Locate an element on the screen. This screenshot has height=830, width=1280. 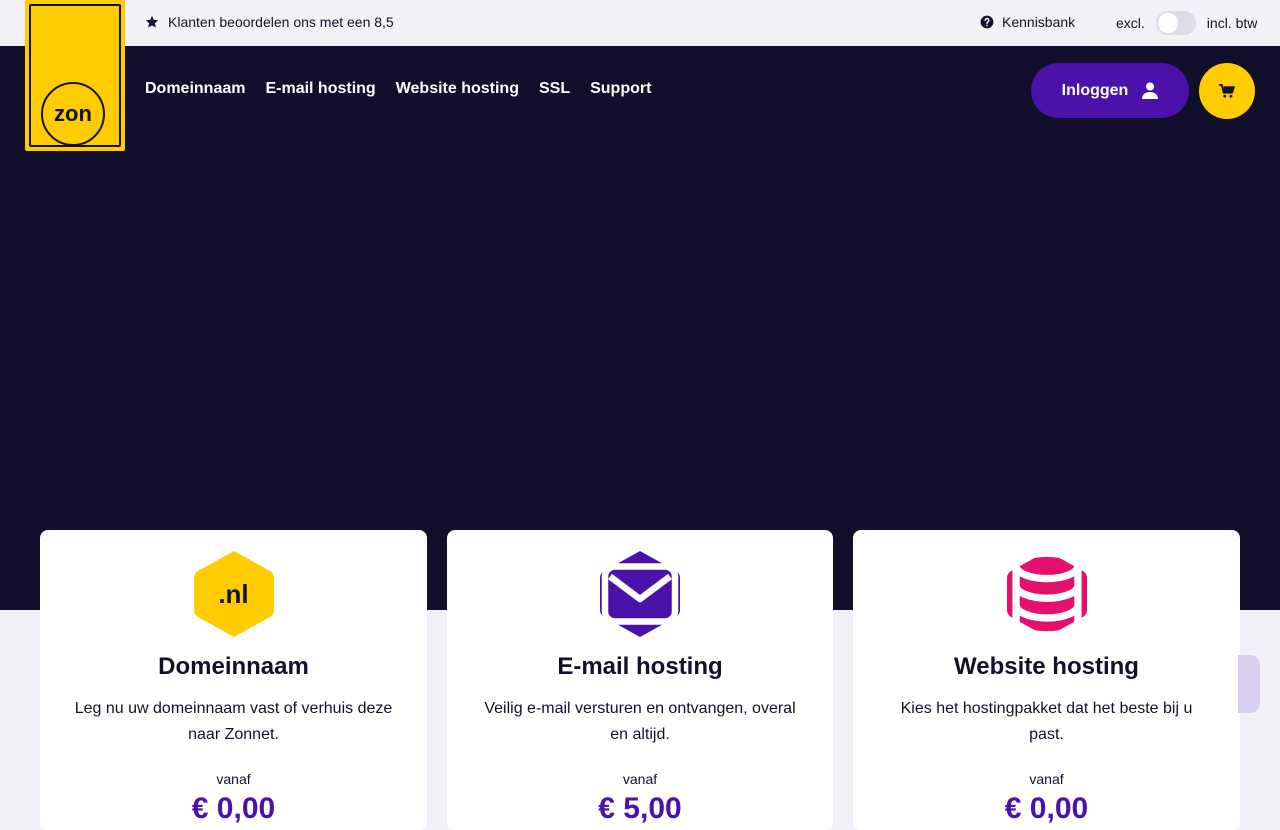
envelope-icon is located at coordinates (640, 594).